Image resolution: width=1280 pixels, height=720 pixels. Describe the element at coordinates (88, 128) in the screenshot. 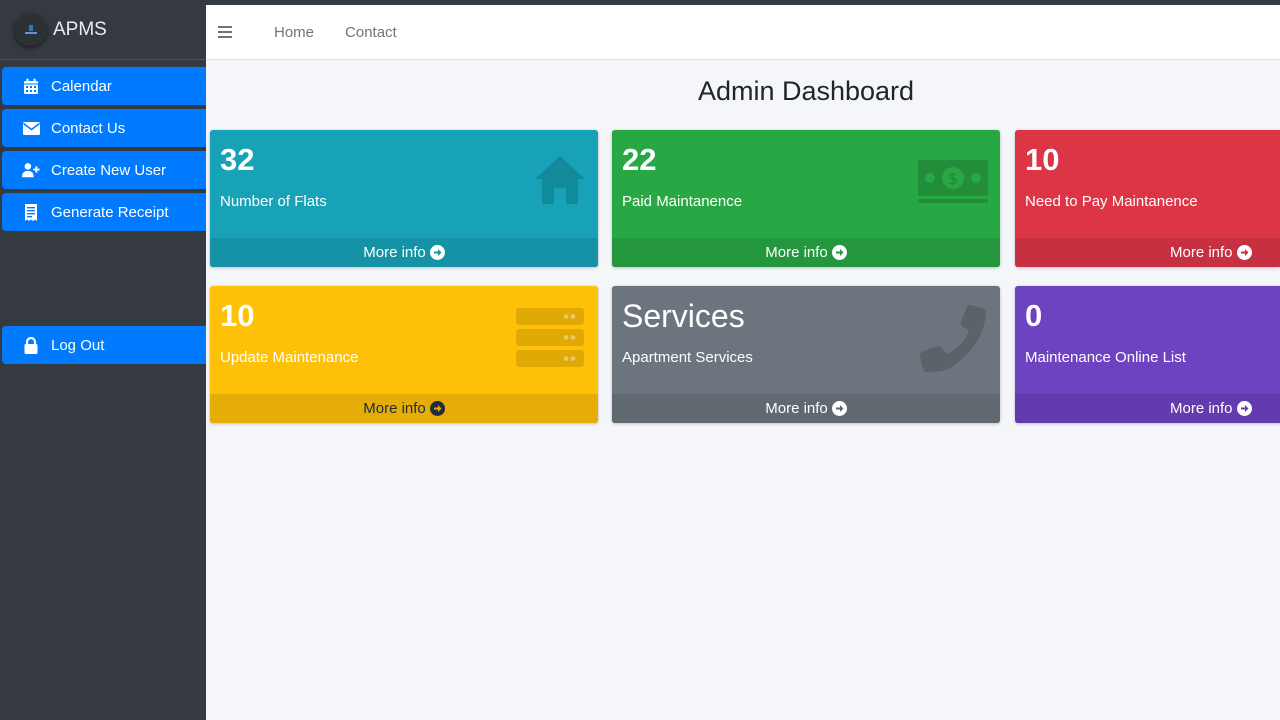

I see `sidebar-item-label: Contact Us` at that location.